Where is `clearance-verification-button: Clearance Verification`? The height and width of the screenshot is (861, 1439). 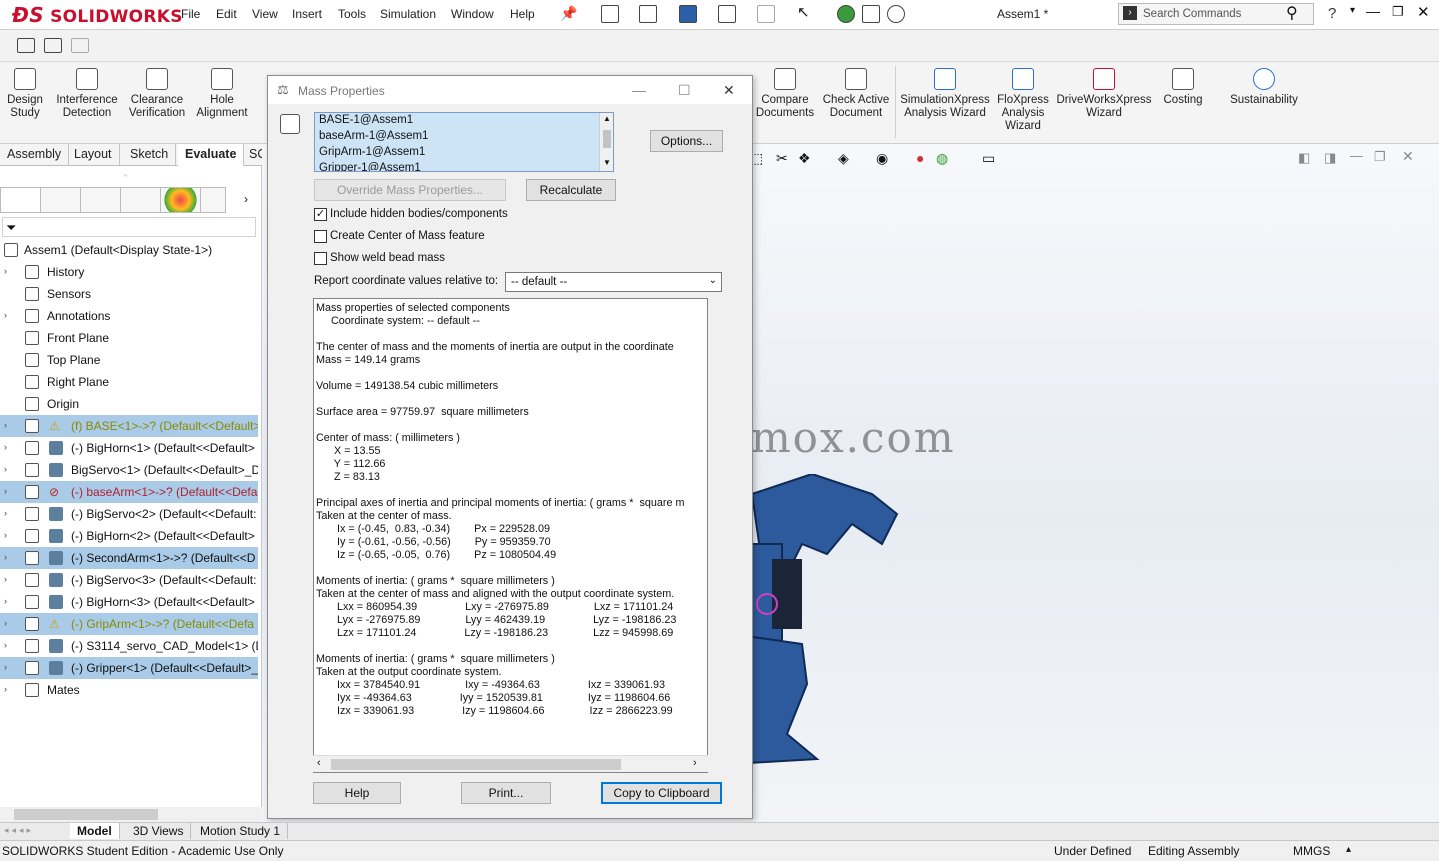 clearance-verification-button: Clearance Verification is located at coordinates (157, 91).